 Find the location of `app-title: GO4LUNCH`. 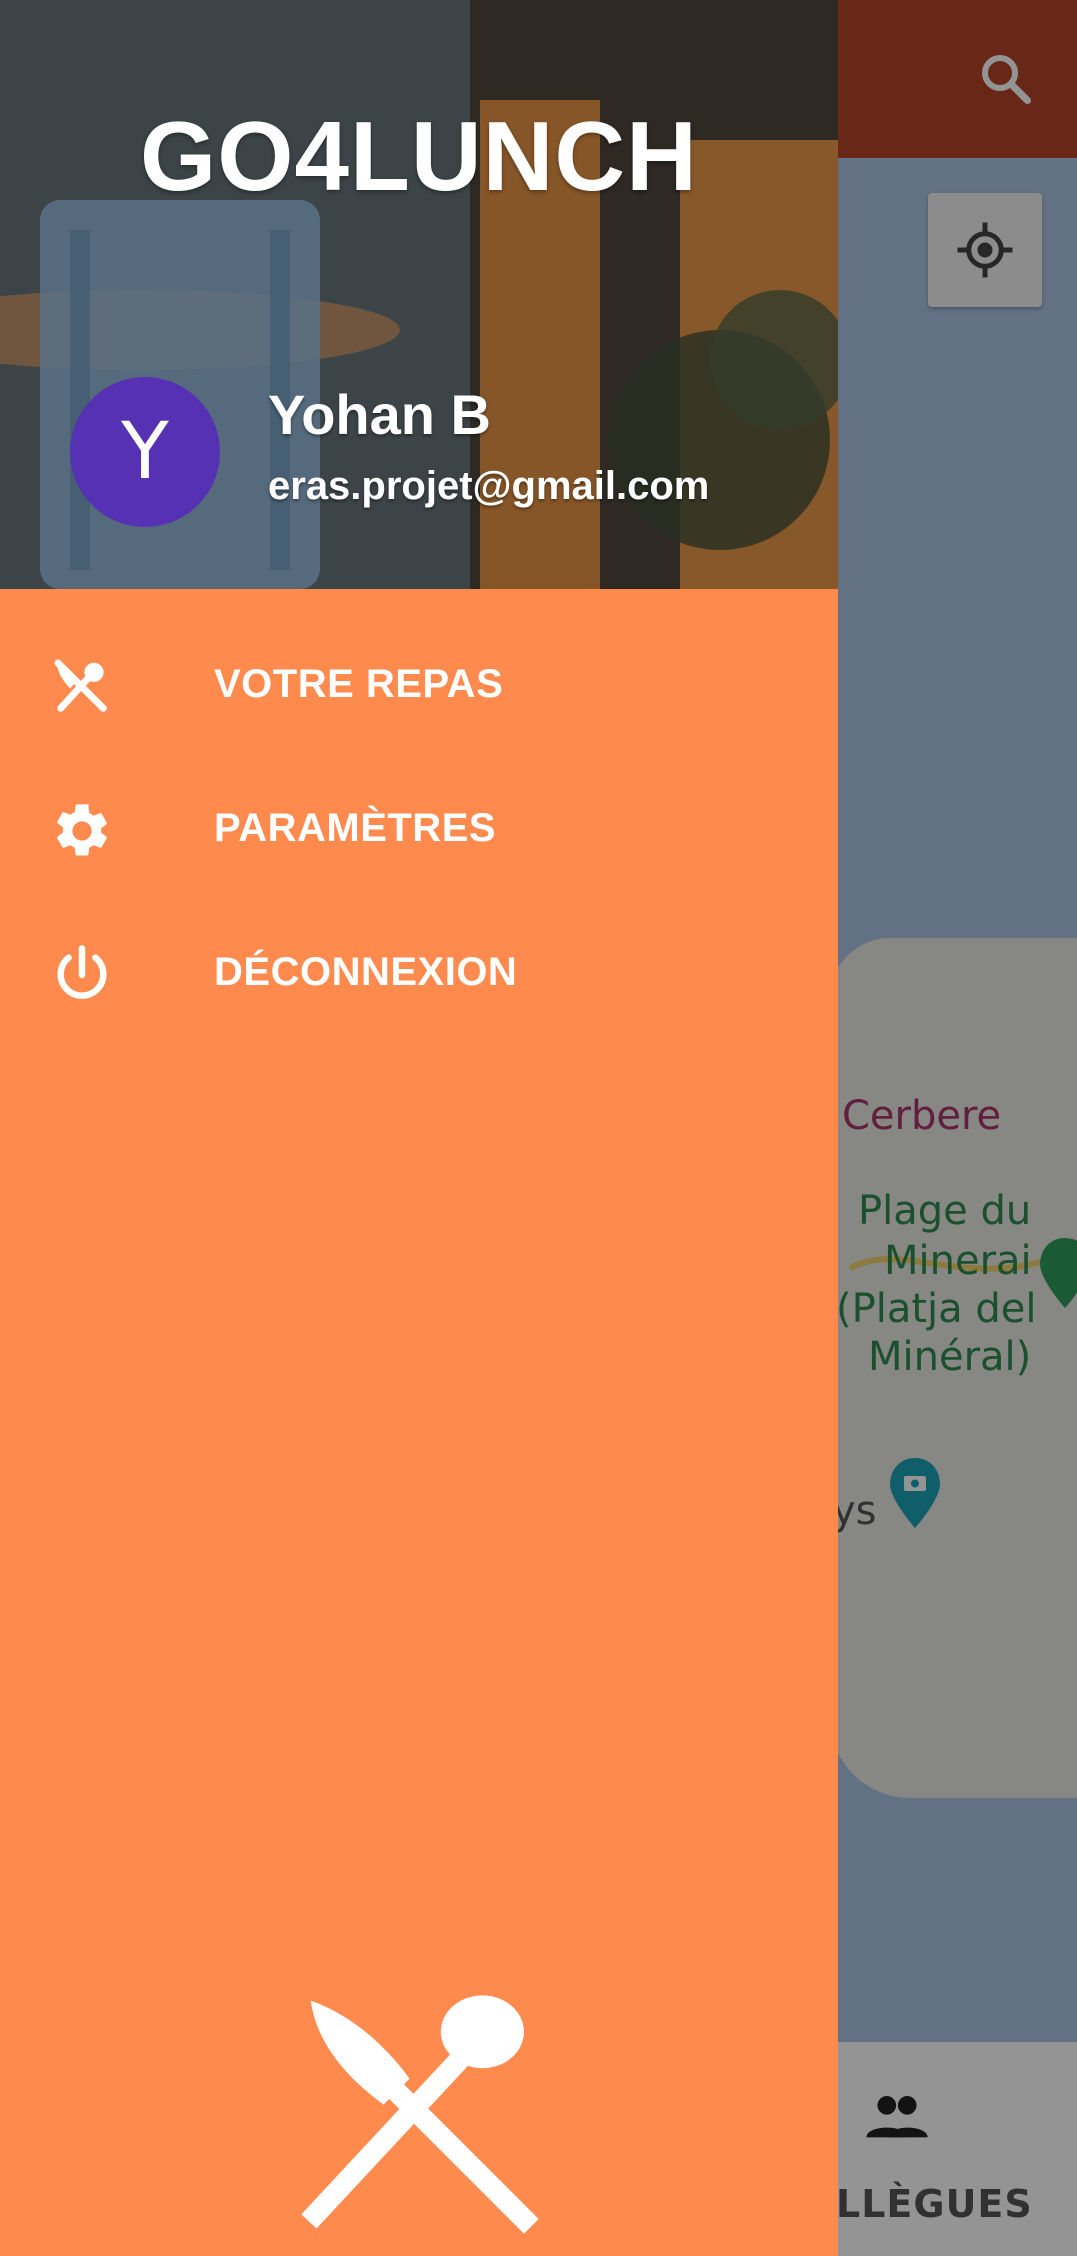

app-title: GO4LUNCH is located at coordinates (419, 156).